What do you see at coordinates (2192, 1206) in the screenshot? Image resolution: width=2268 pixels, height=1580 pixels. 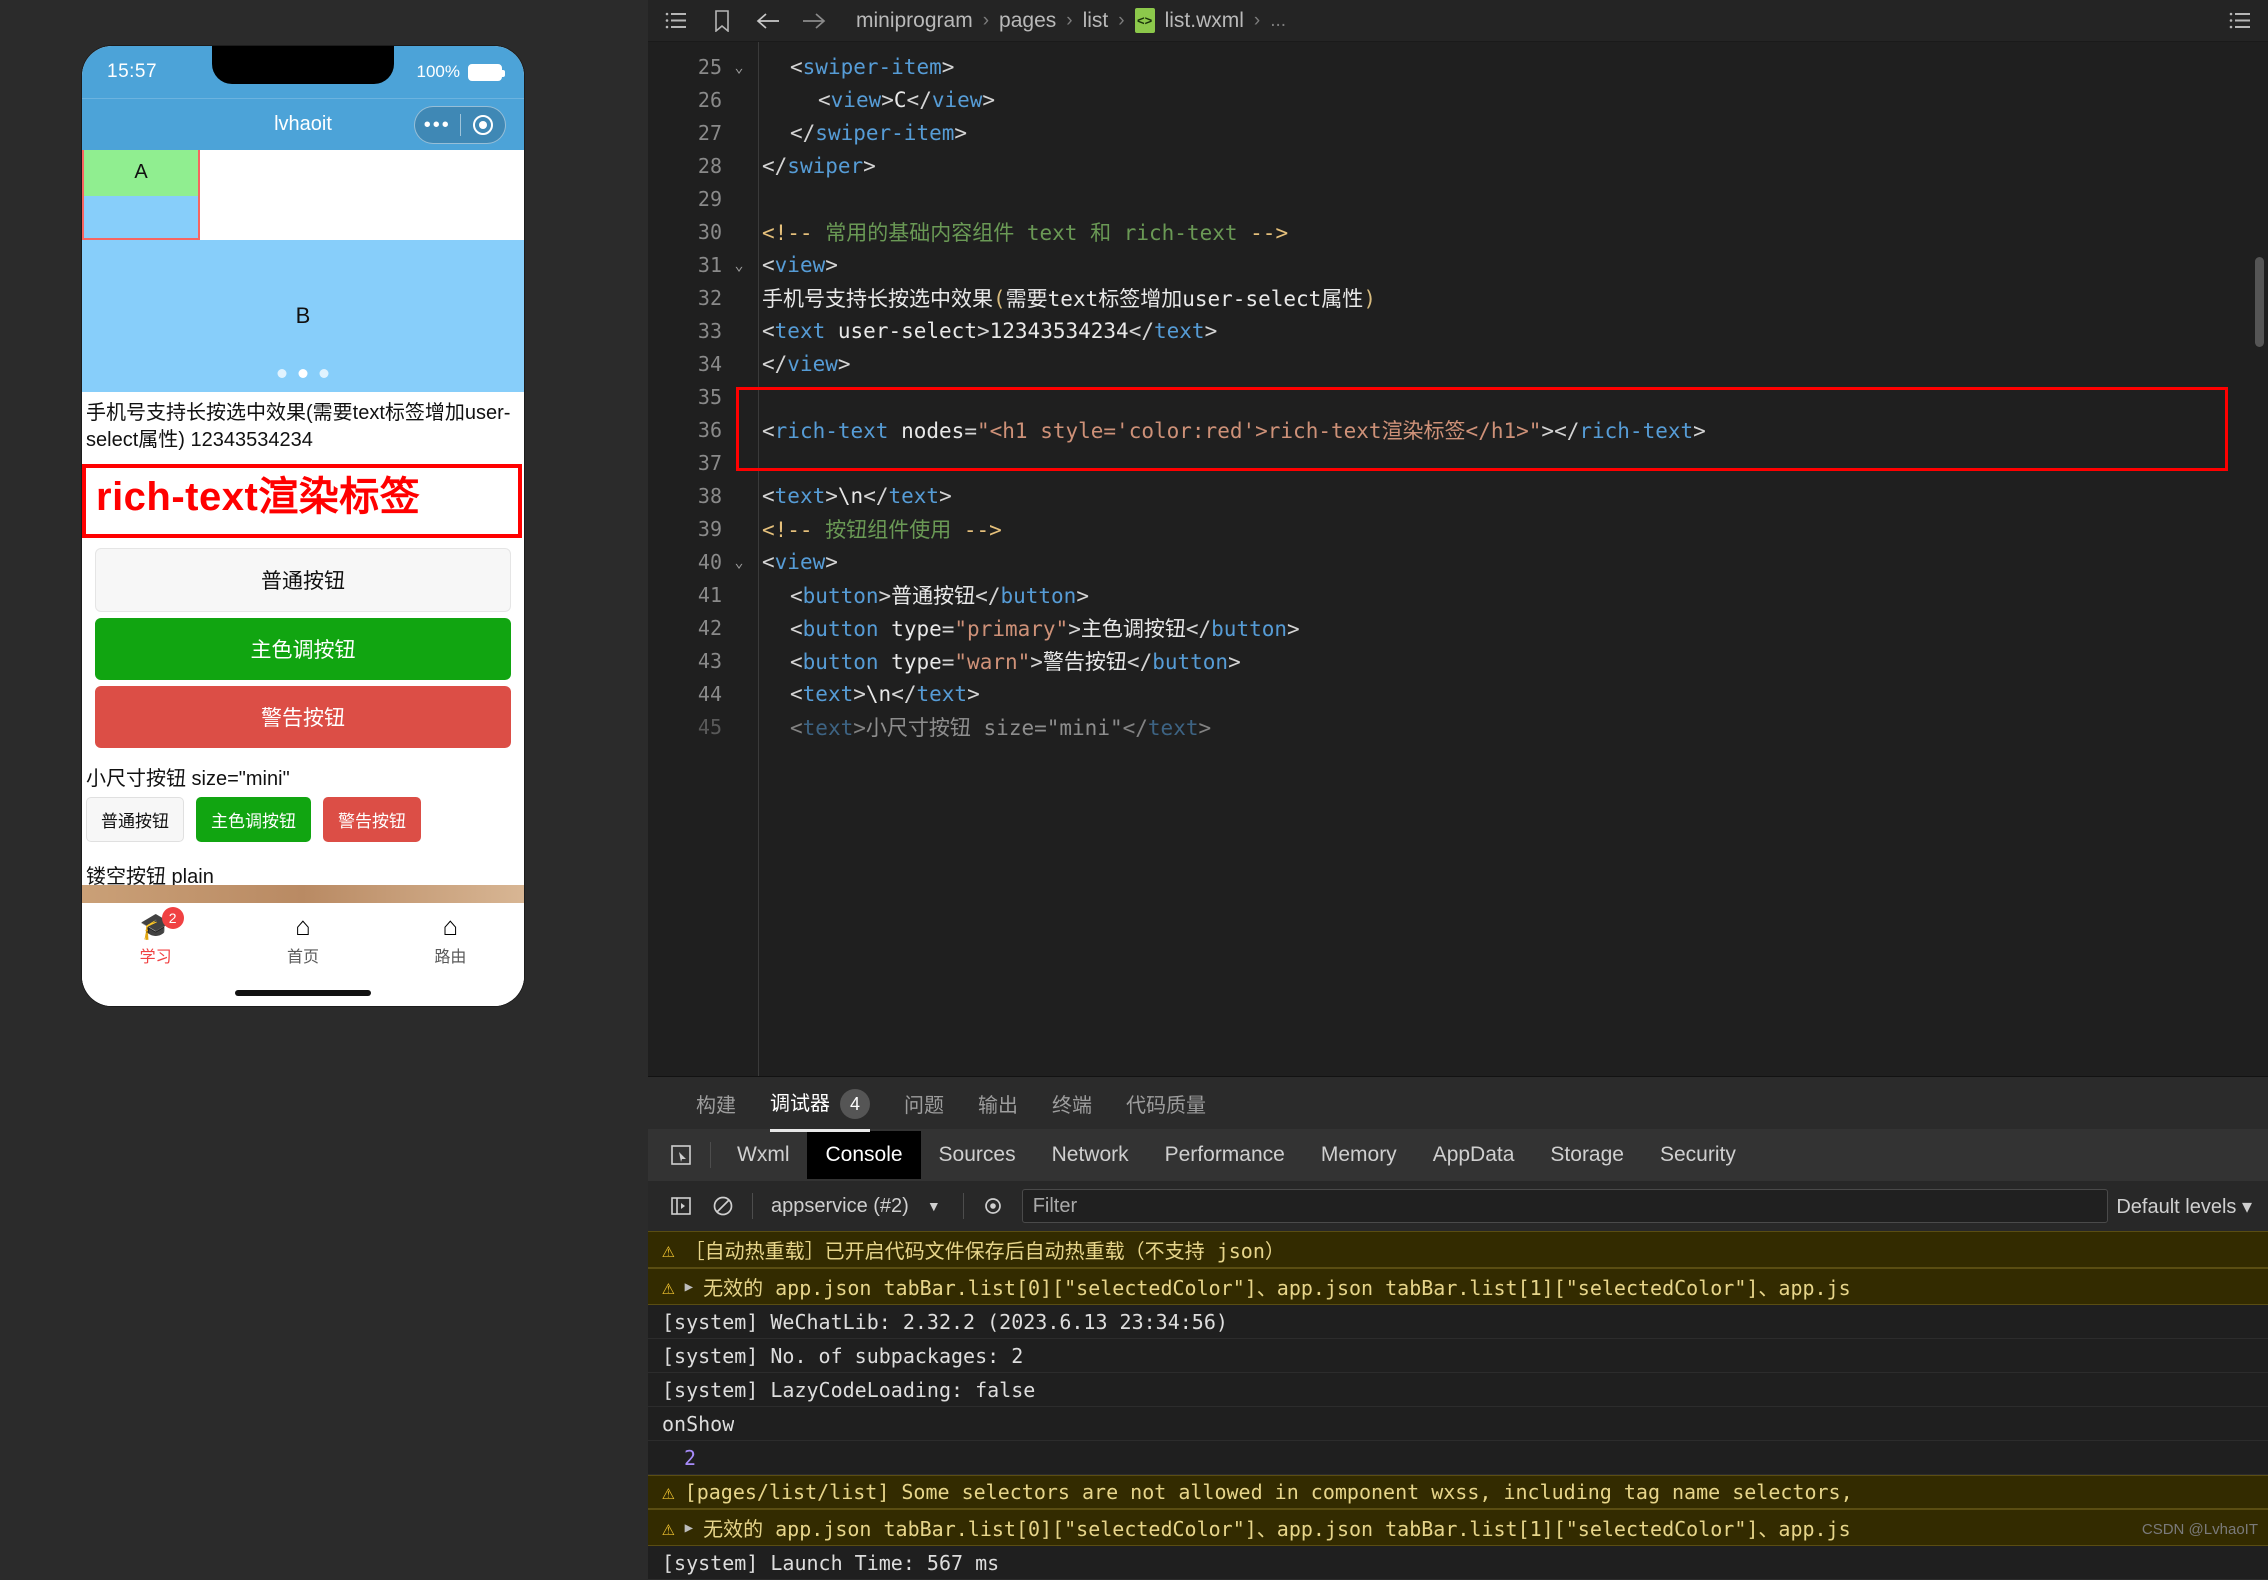 I see `console-levels-select: Default levels ▾` at bounding box center [2192, 1206].